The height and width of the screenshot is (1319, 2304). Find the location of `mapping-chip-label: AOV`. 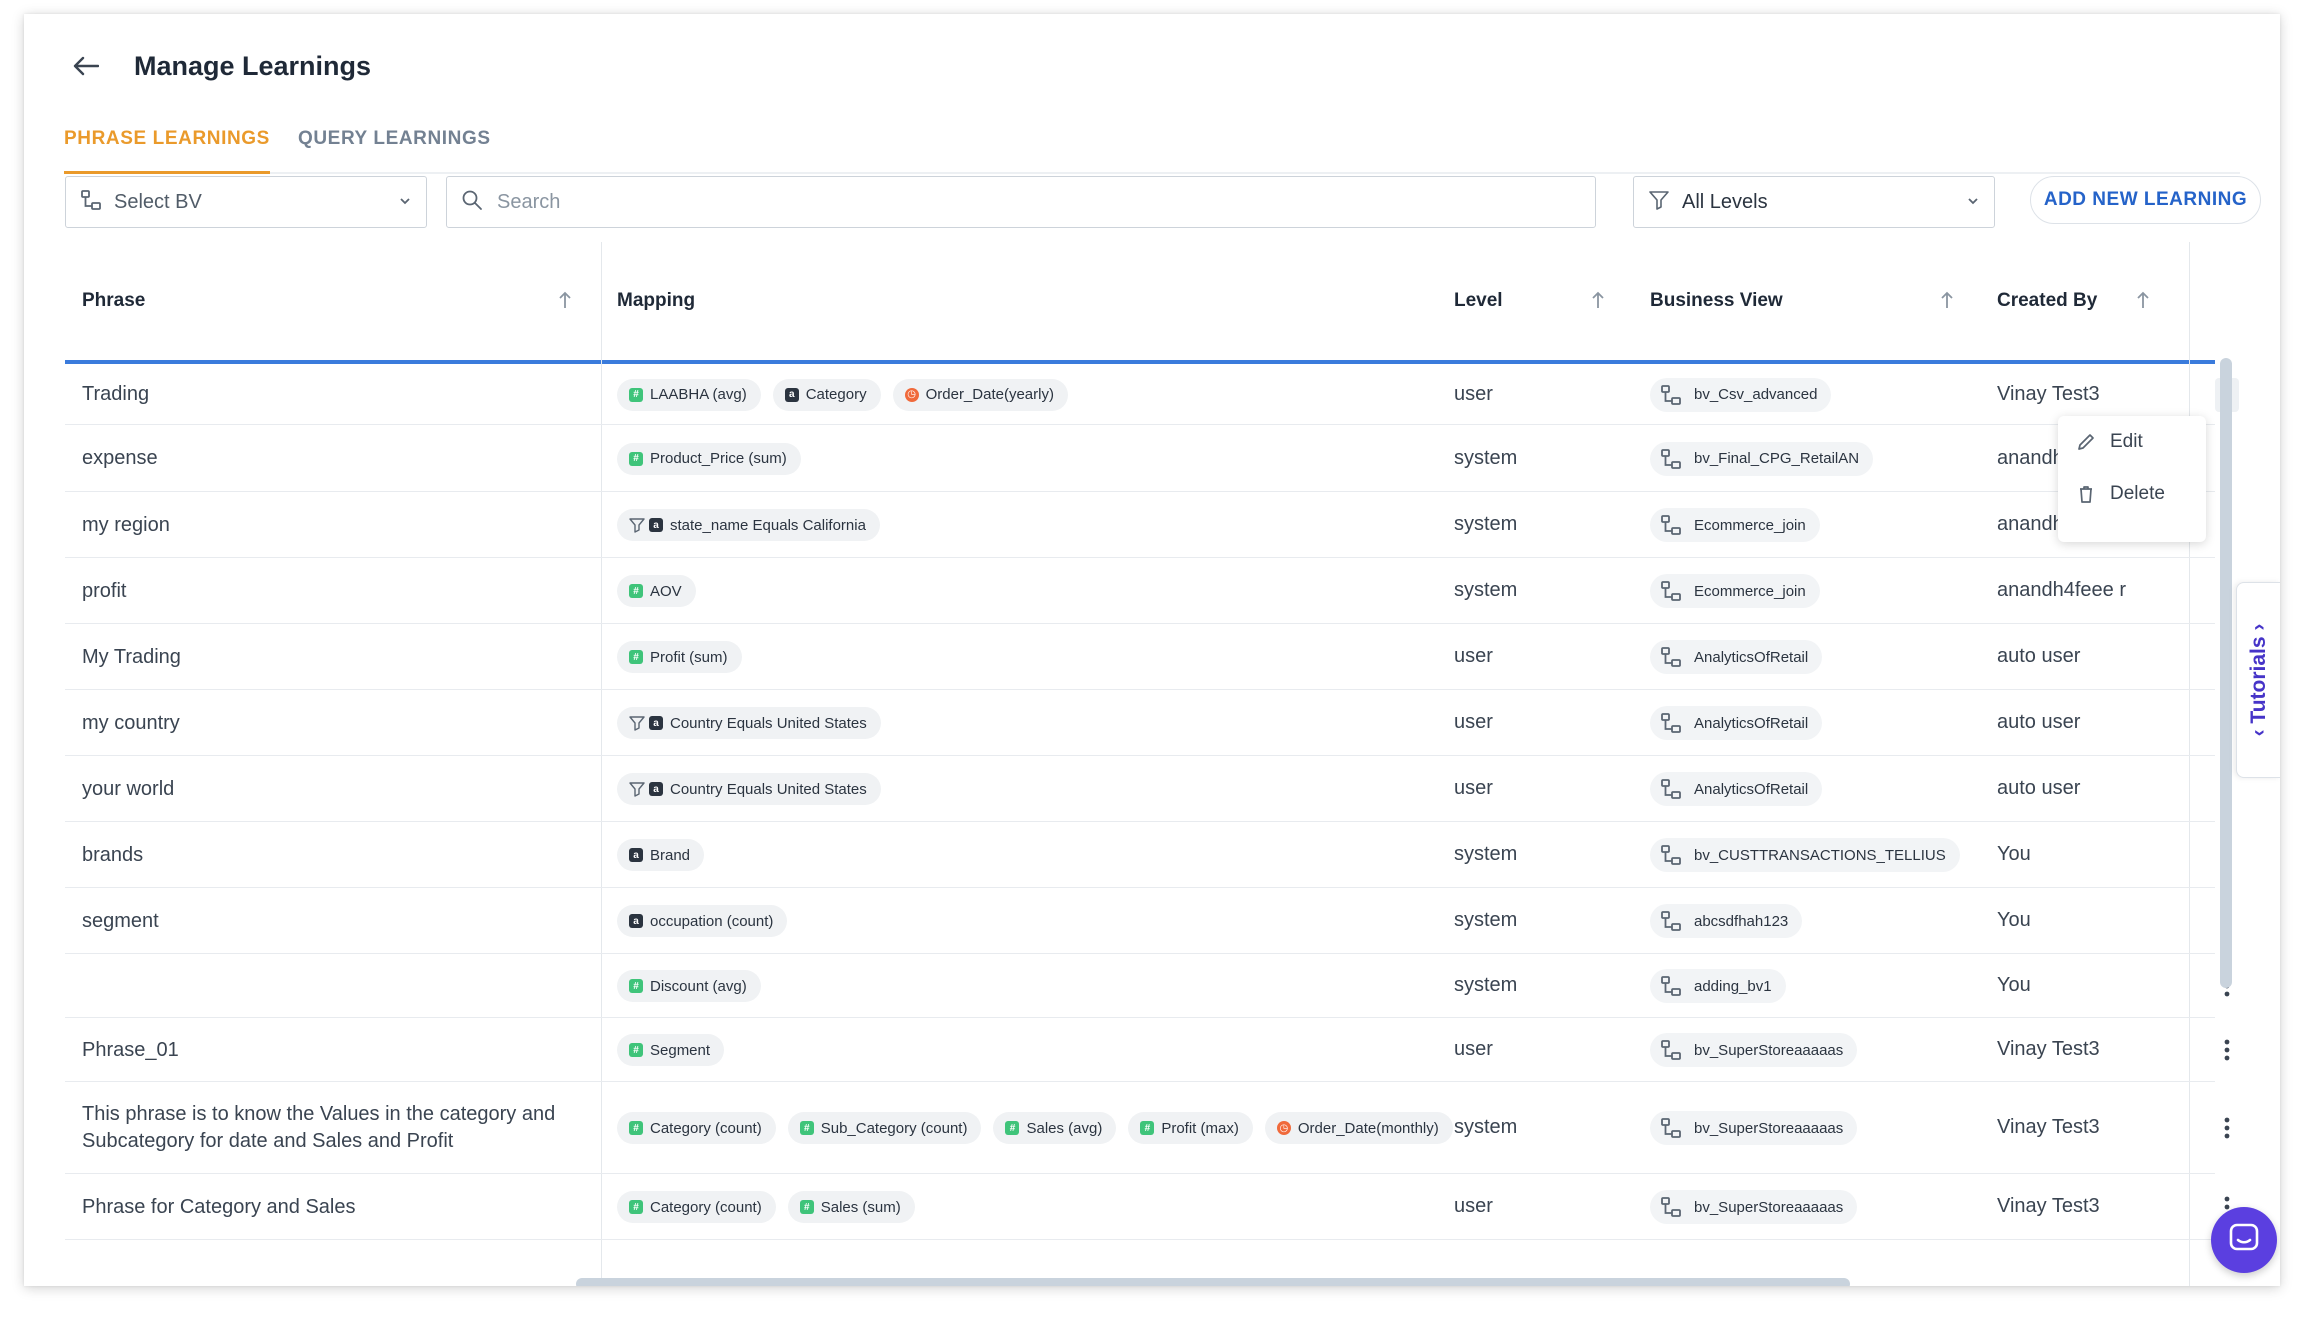

mapping-chip-label: AOV is located at coordinates (666, 591).